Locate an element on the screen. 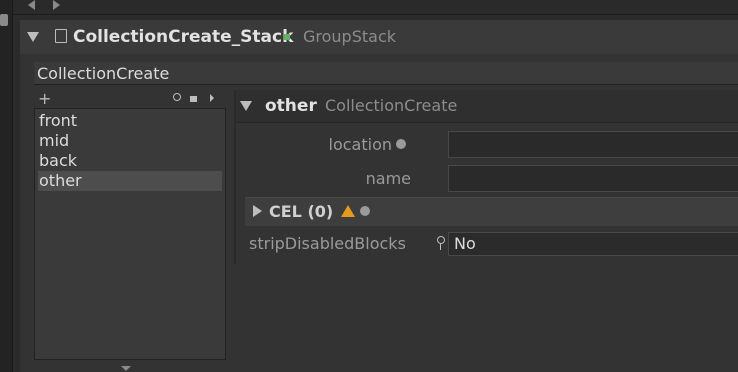  location-input is located at coordinates (593, 144).